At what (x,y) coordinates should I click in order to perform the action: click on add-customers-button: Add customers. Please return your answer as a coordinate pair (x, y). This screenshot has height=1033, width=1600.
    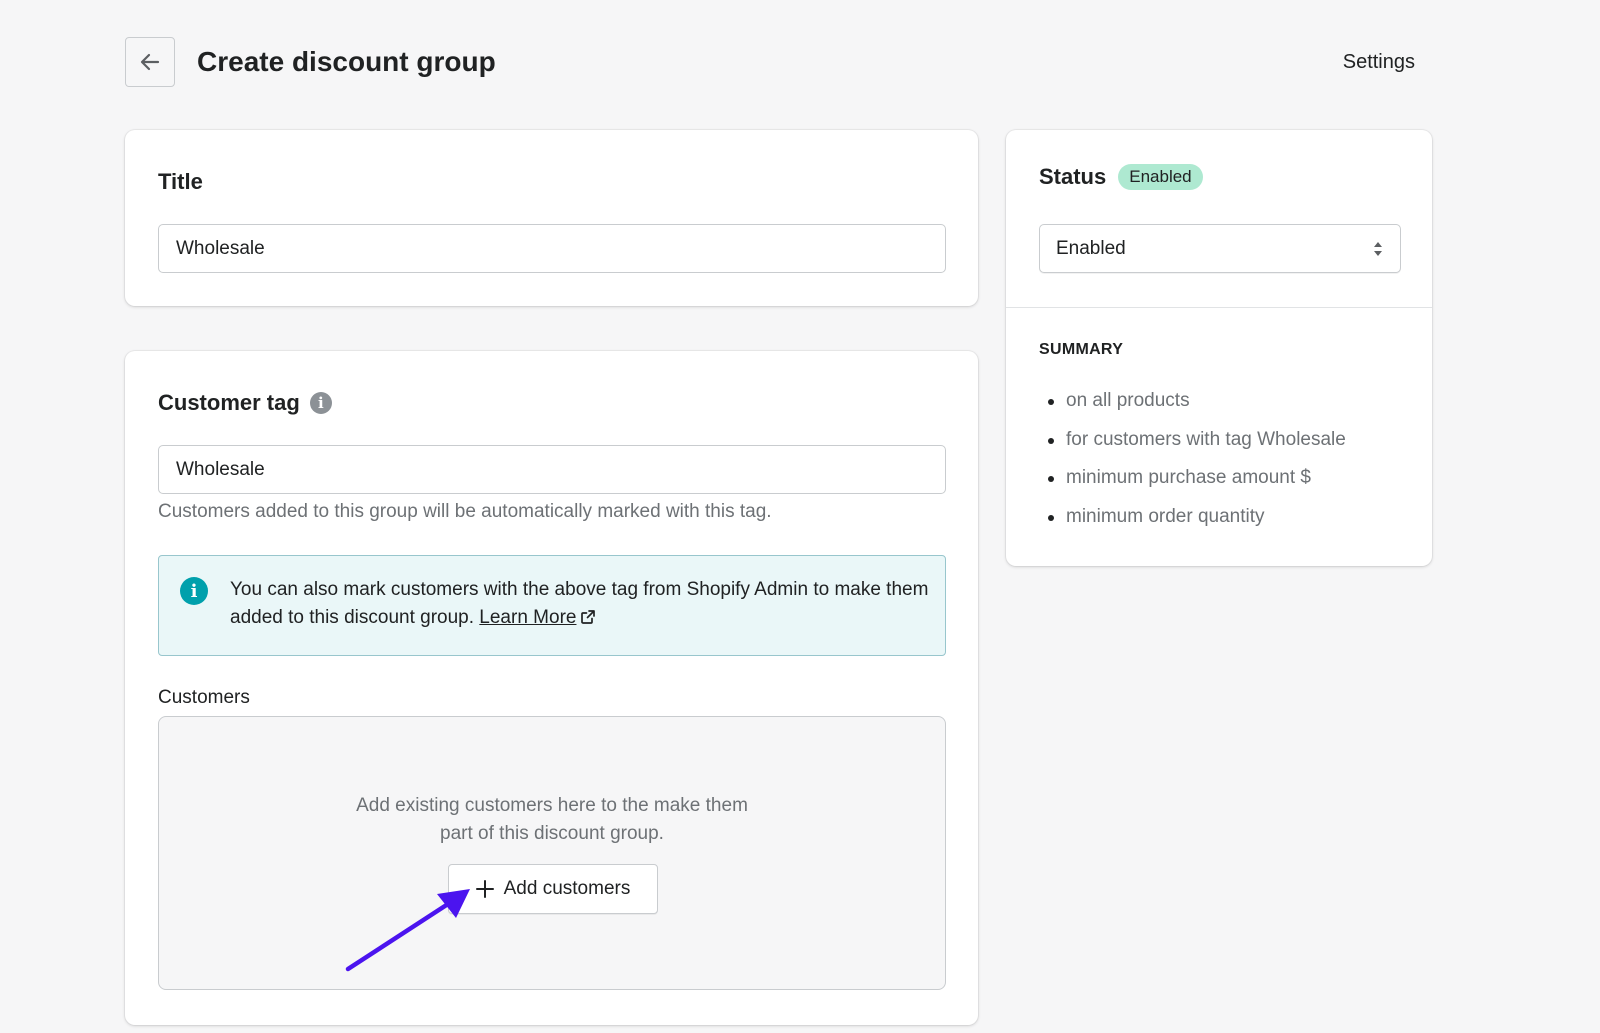
    Looking at the image, I should click on (553, 889).